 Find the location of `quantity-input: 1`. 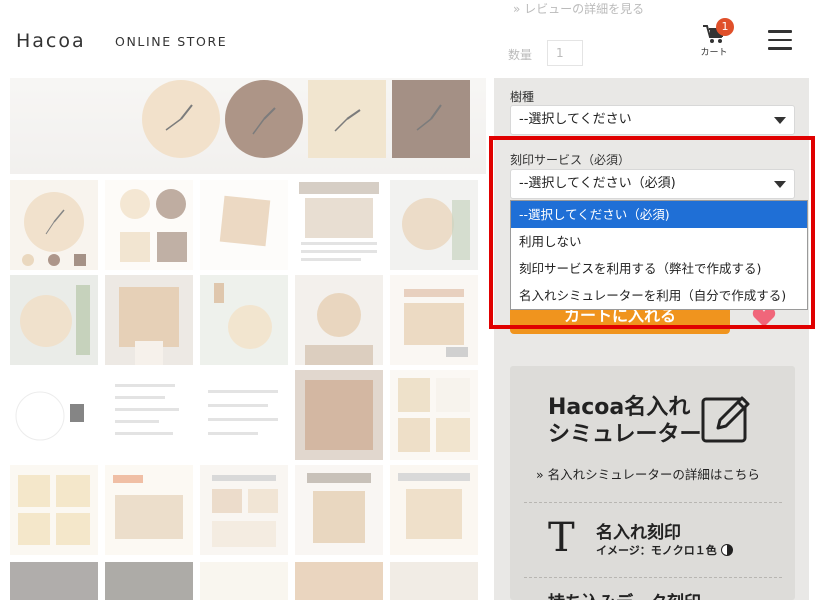

quantity-input: 1 is located at coordinates (565, 53).